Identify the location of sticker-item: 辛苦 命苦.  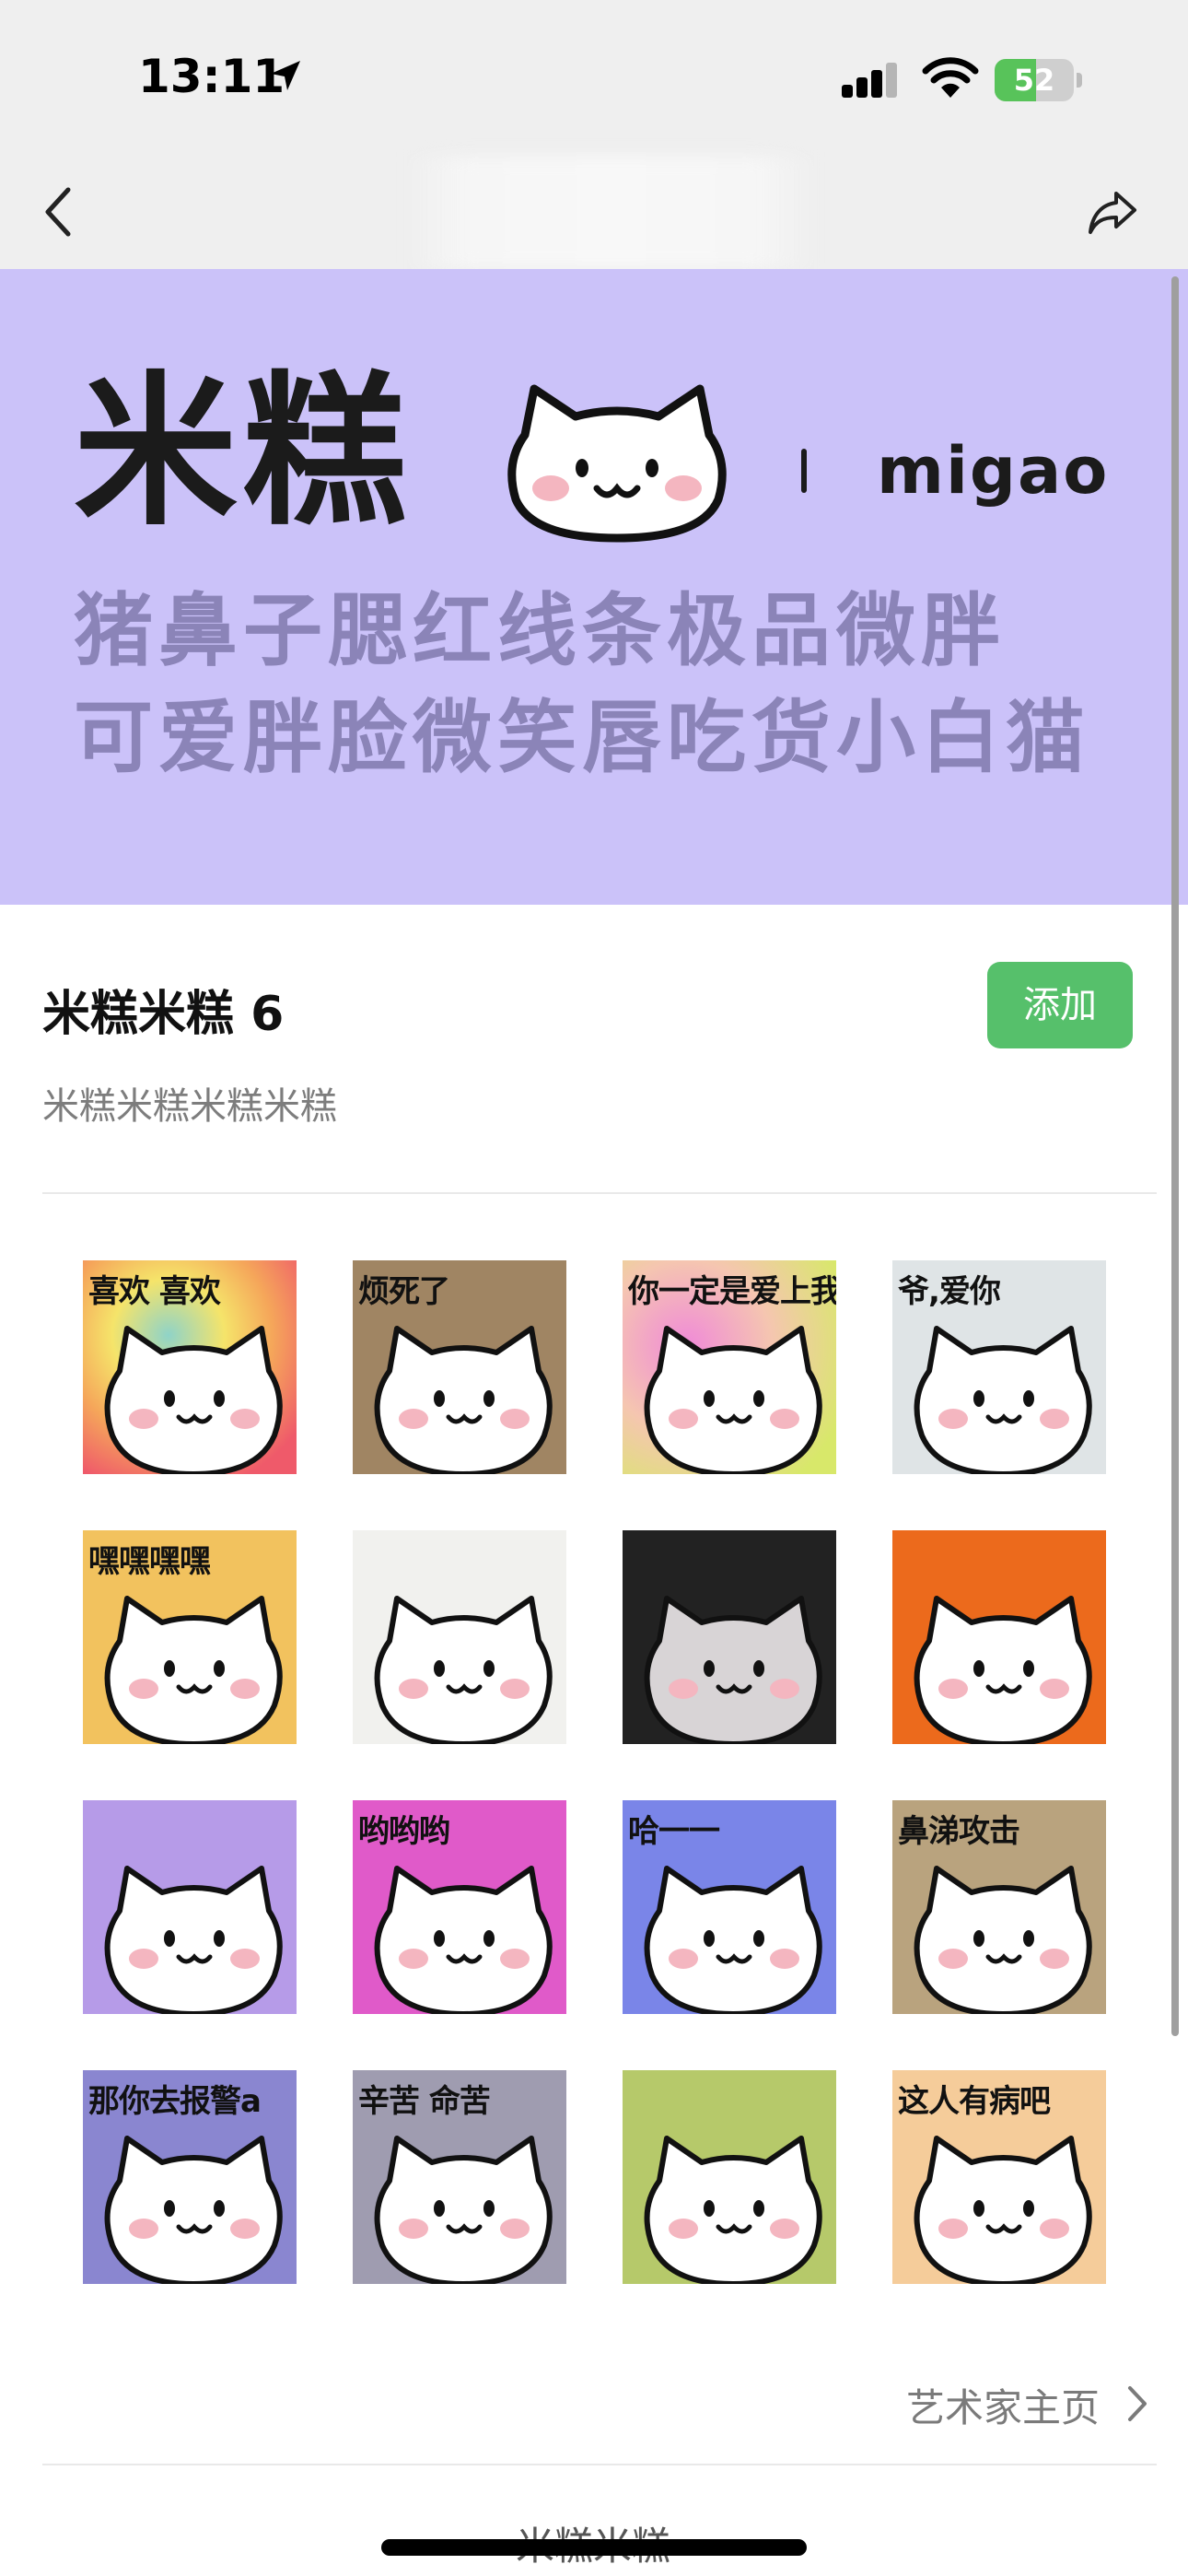
(459, 2177).